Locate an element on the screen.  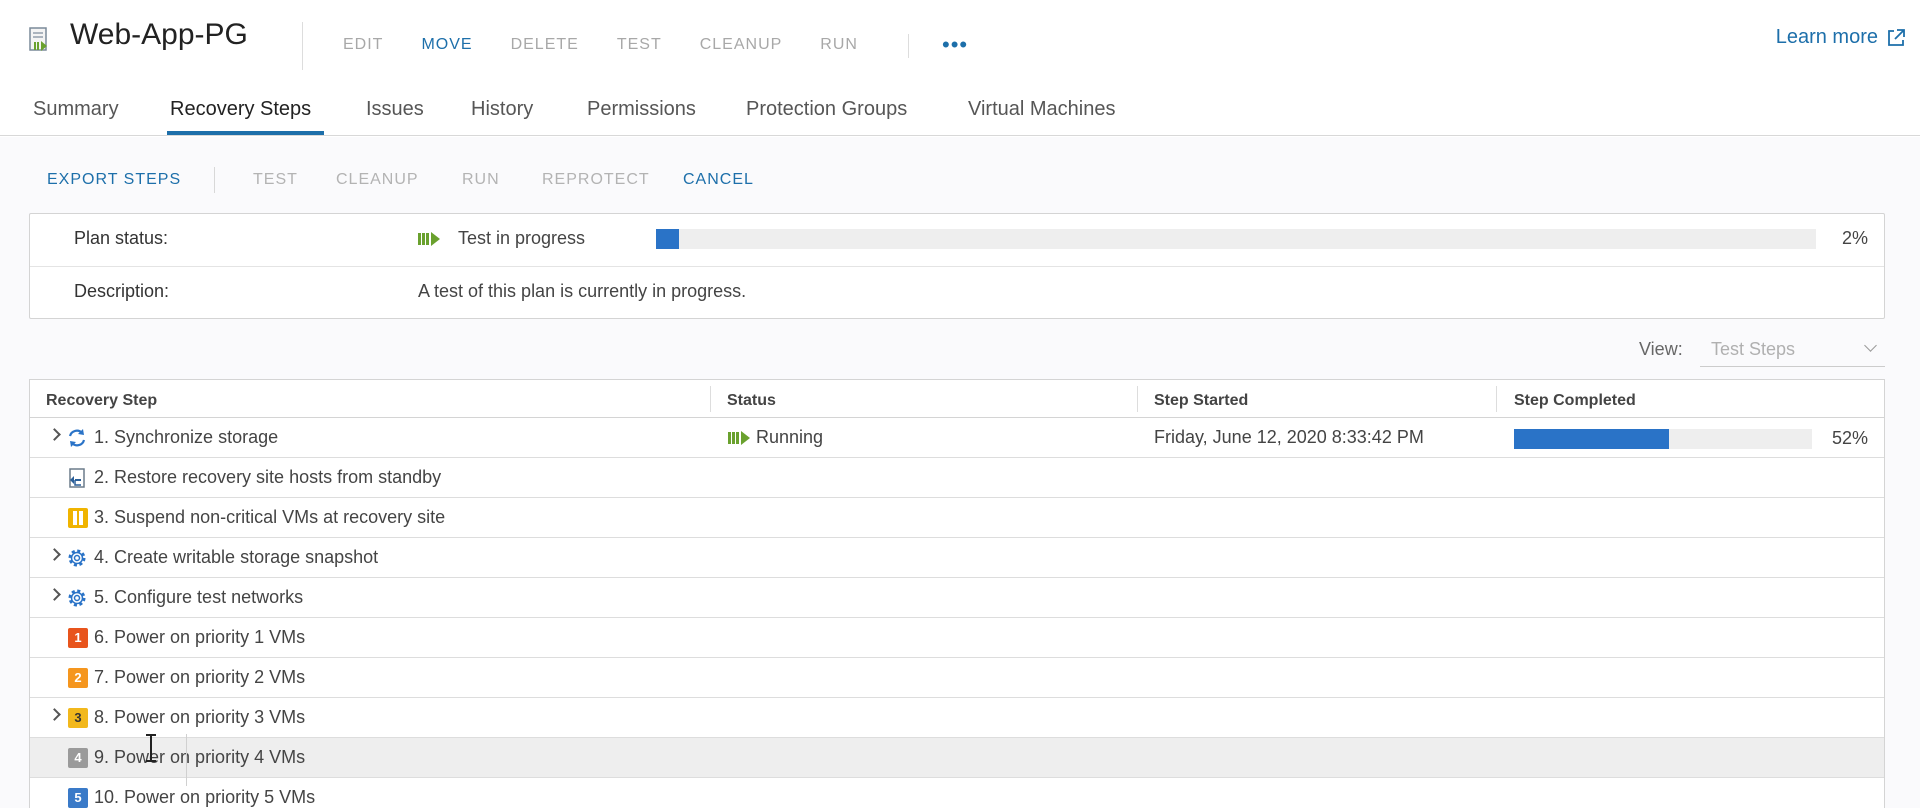
chevron-down-icon is located at coordinates (1870, 345).